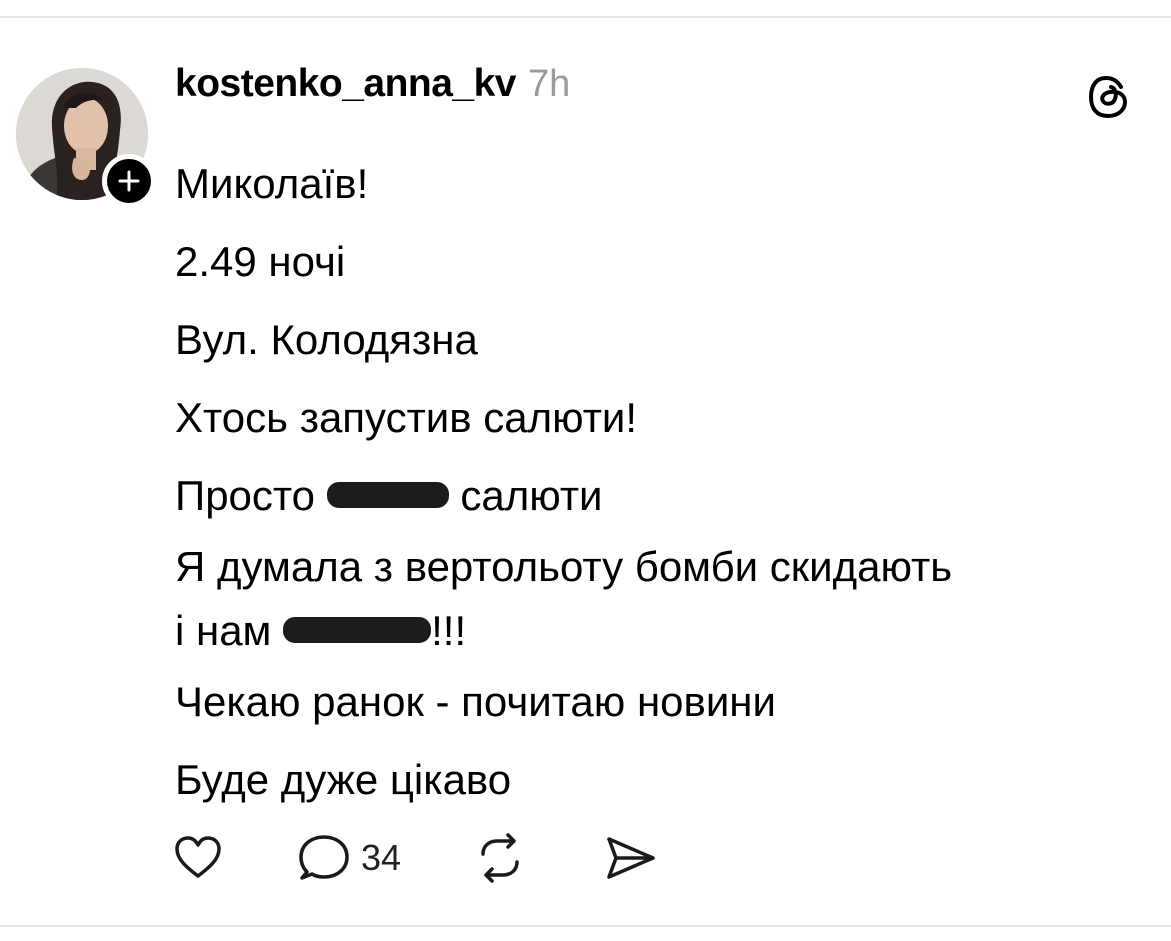 The width and height of the screenshot is (1171, 941). I want to click on post-line: Чекаю ранок - почитаю новини, so click(475, 701).